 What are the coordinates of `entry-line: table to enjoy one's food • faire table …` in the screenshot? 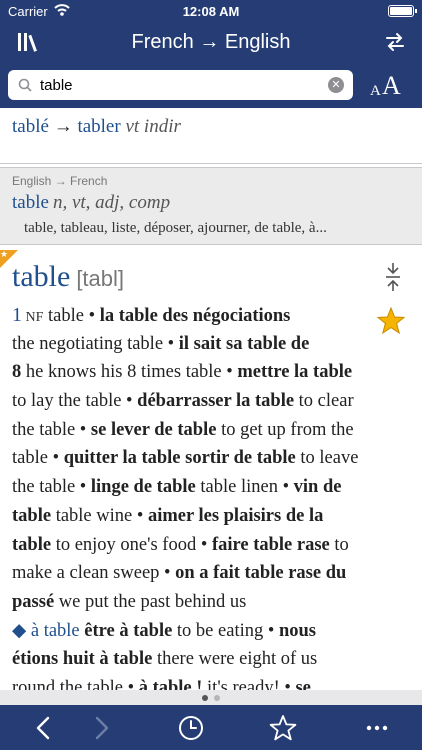 It's located at (207, 545).